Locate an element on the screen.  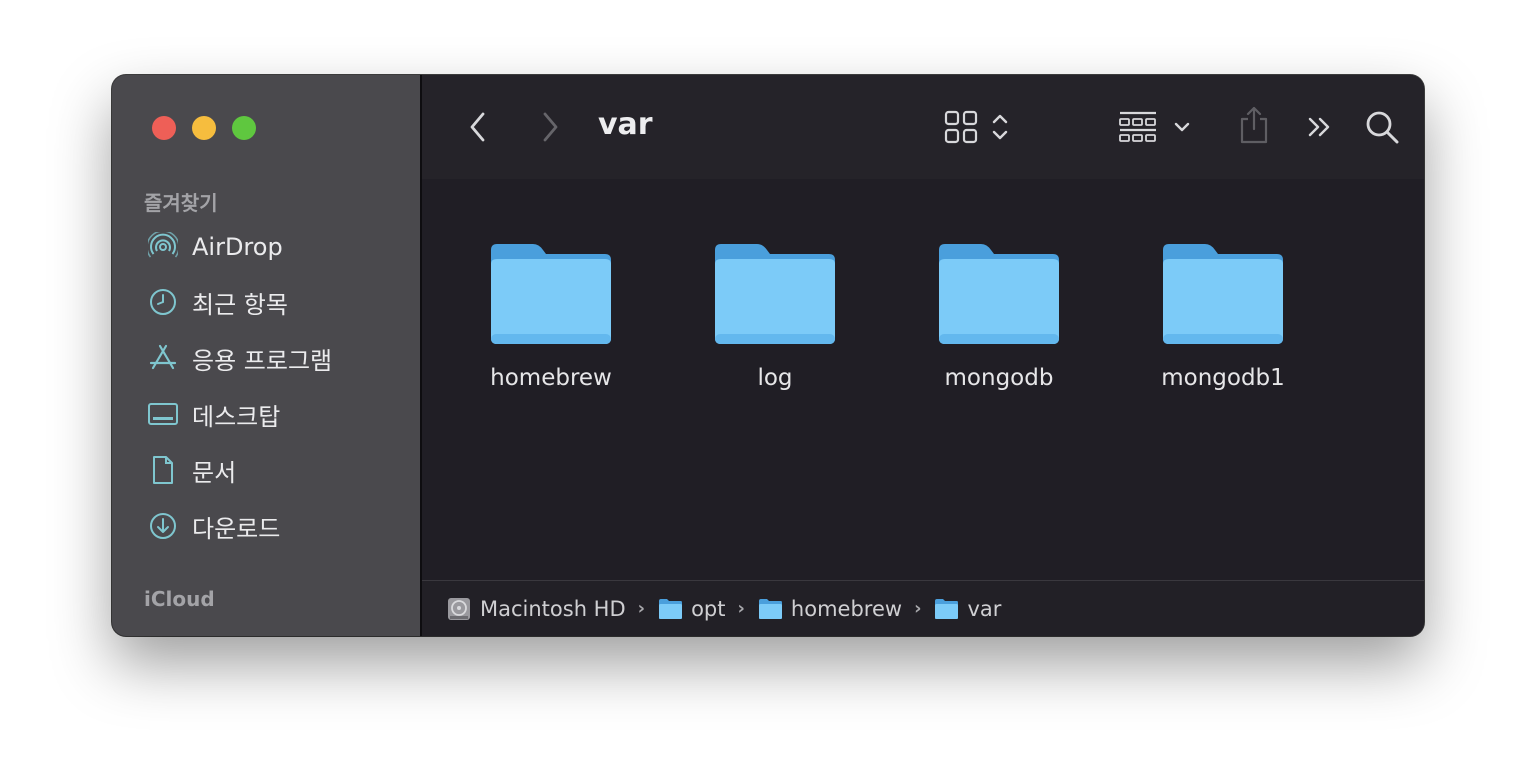
breadcrumb-opt: opt is located at coordinates (691, 608).